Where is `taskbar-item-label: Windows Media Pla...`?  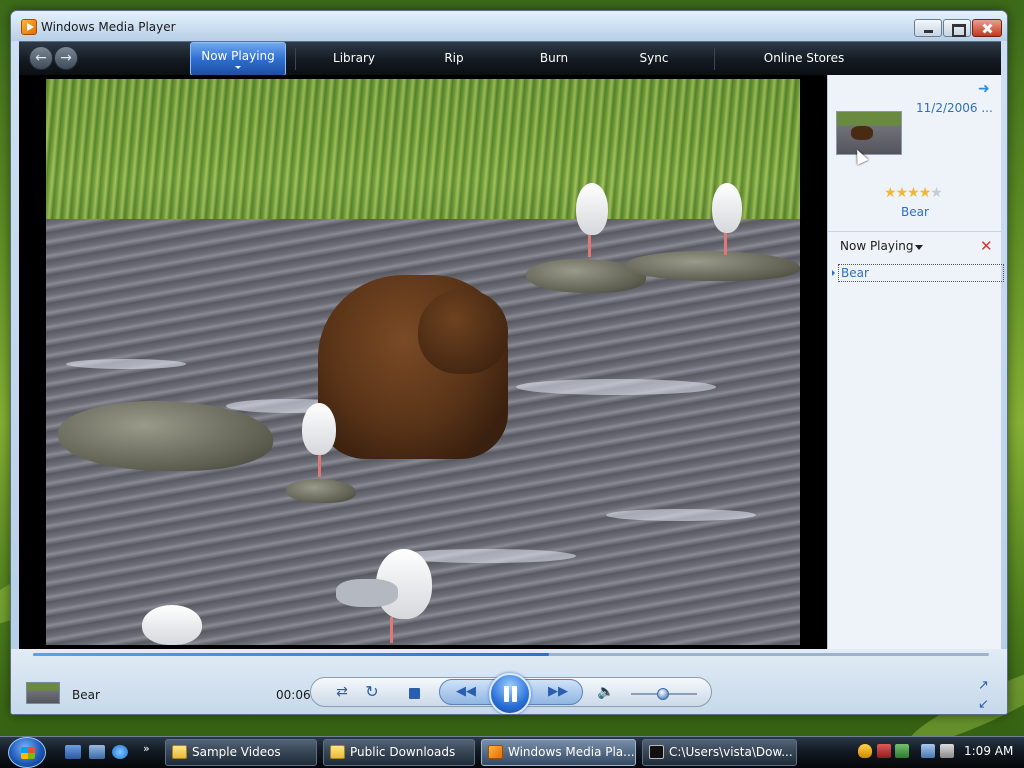
taskbar-item-label: Windows Media Pla... is located at coordinates (571, 752).